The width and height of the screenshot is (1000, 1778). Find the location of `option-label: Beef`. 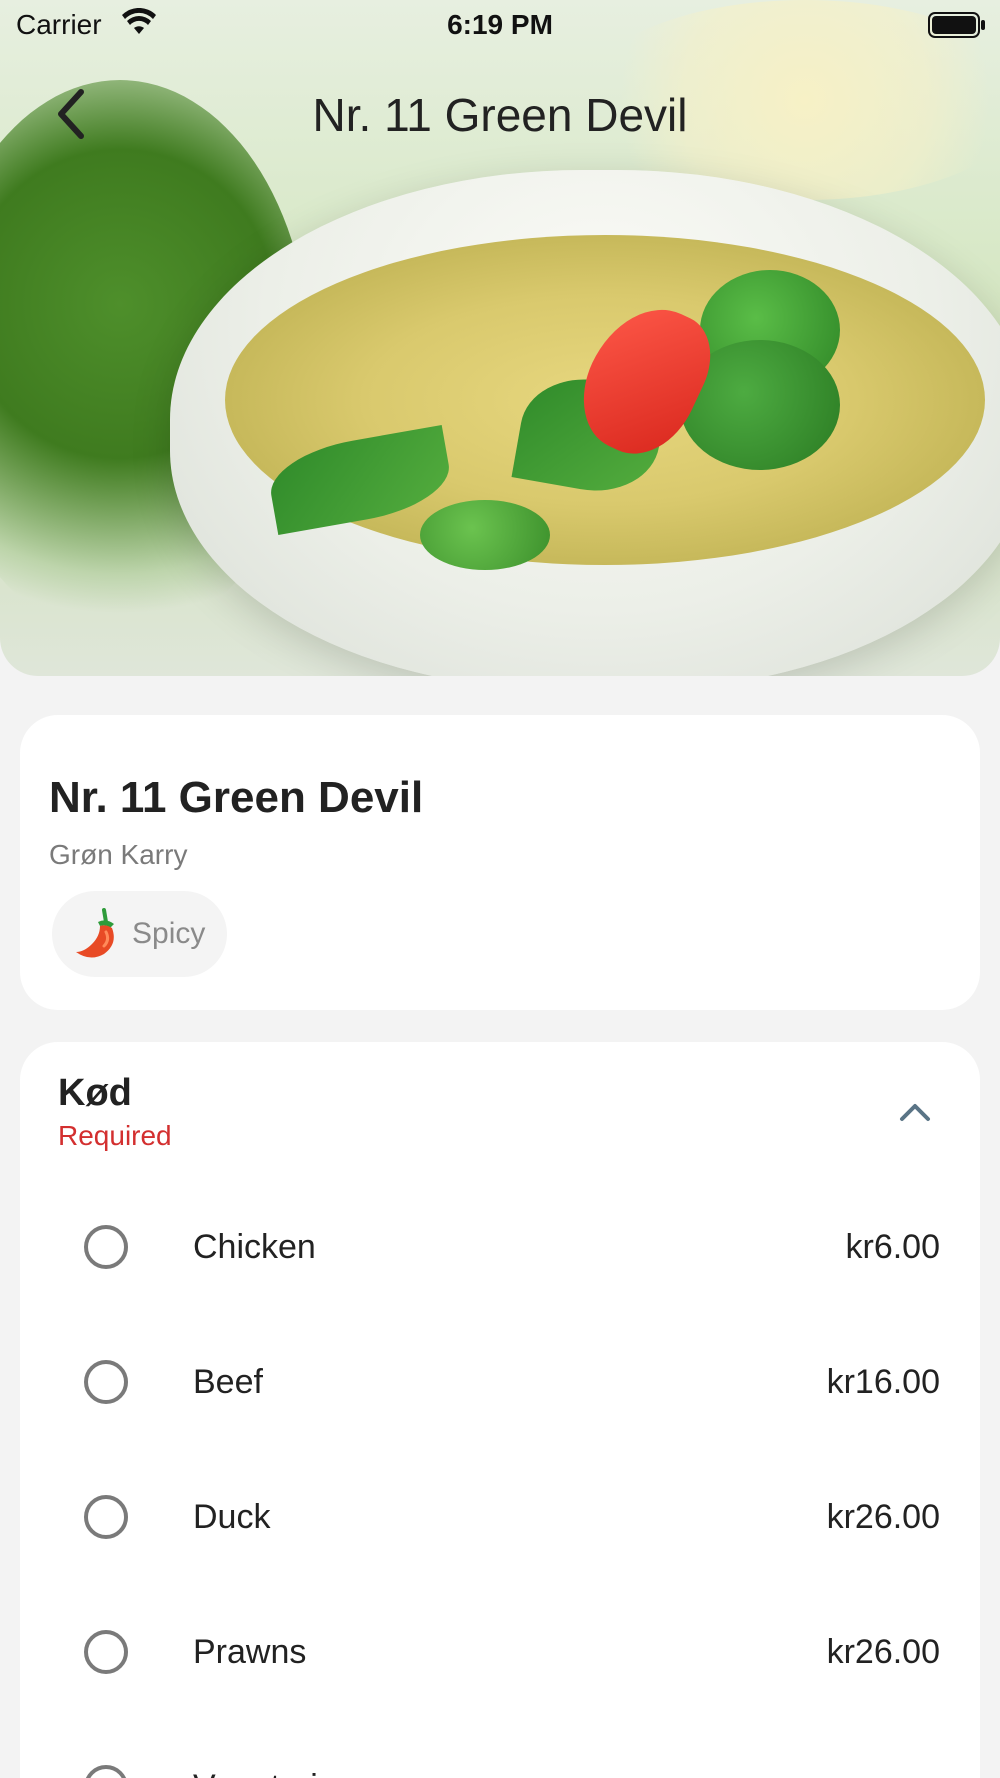

option-label: Beef is located at coordinates (228, 1382).